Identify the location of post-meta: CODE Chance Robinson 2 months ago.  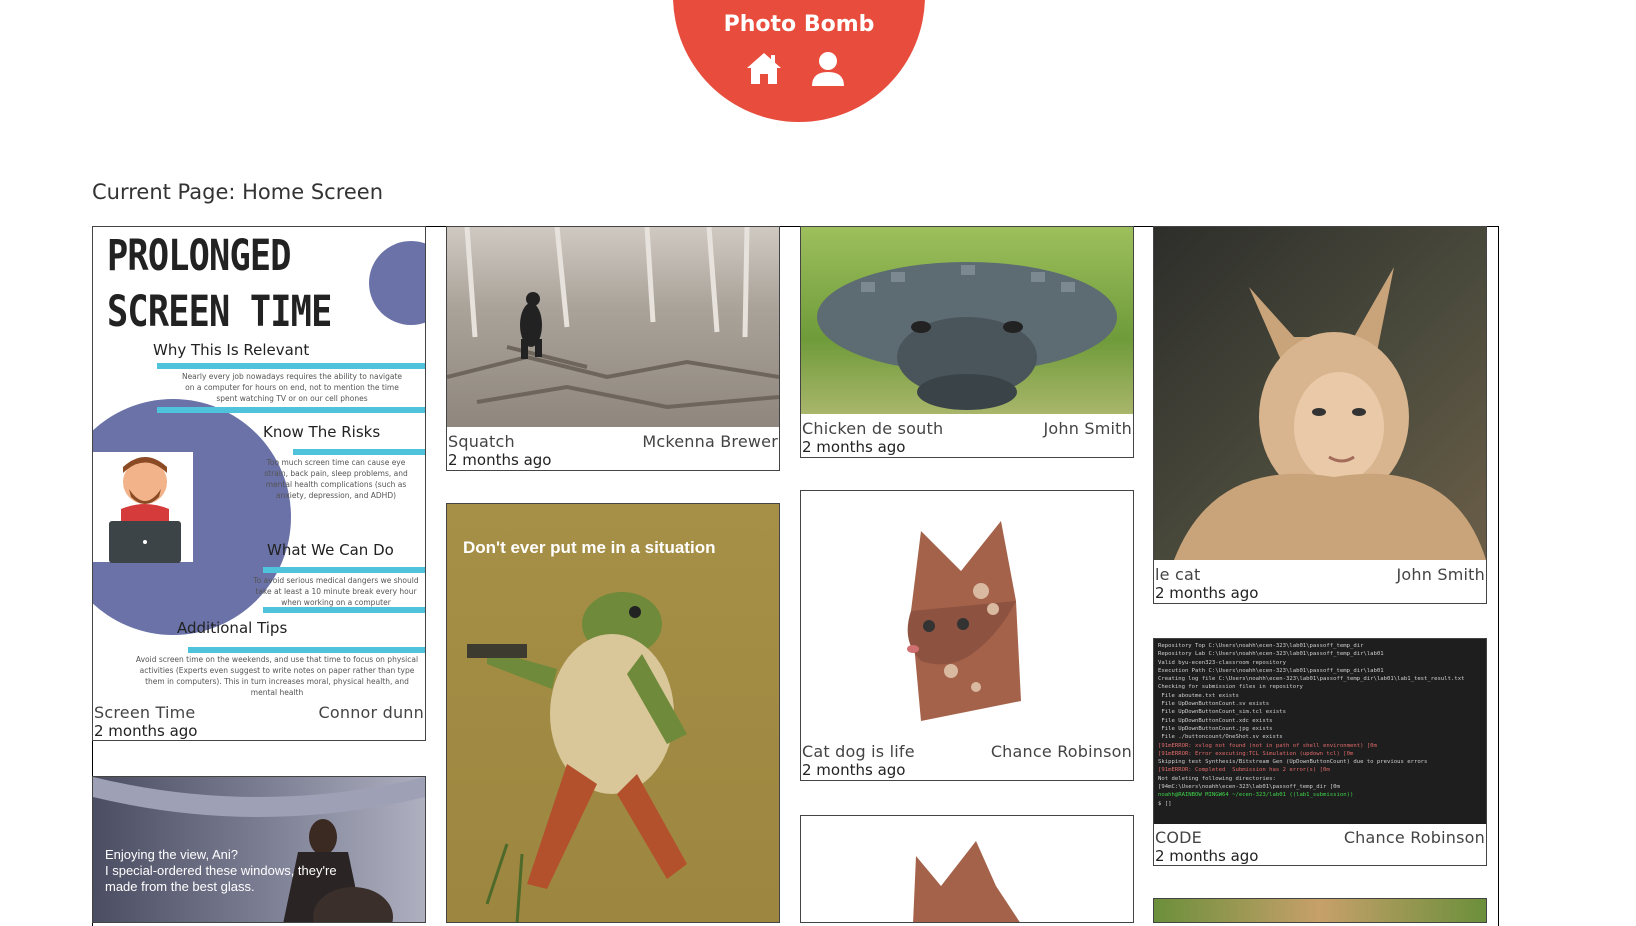
(1320, 847).